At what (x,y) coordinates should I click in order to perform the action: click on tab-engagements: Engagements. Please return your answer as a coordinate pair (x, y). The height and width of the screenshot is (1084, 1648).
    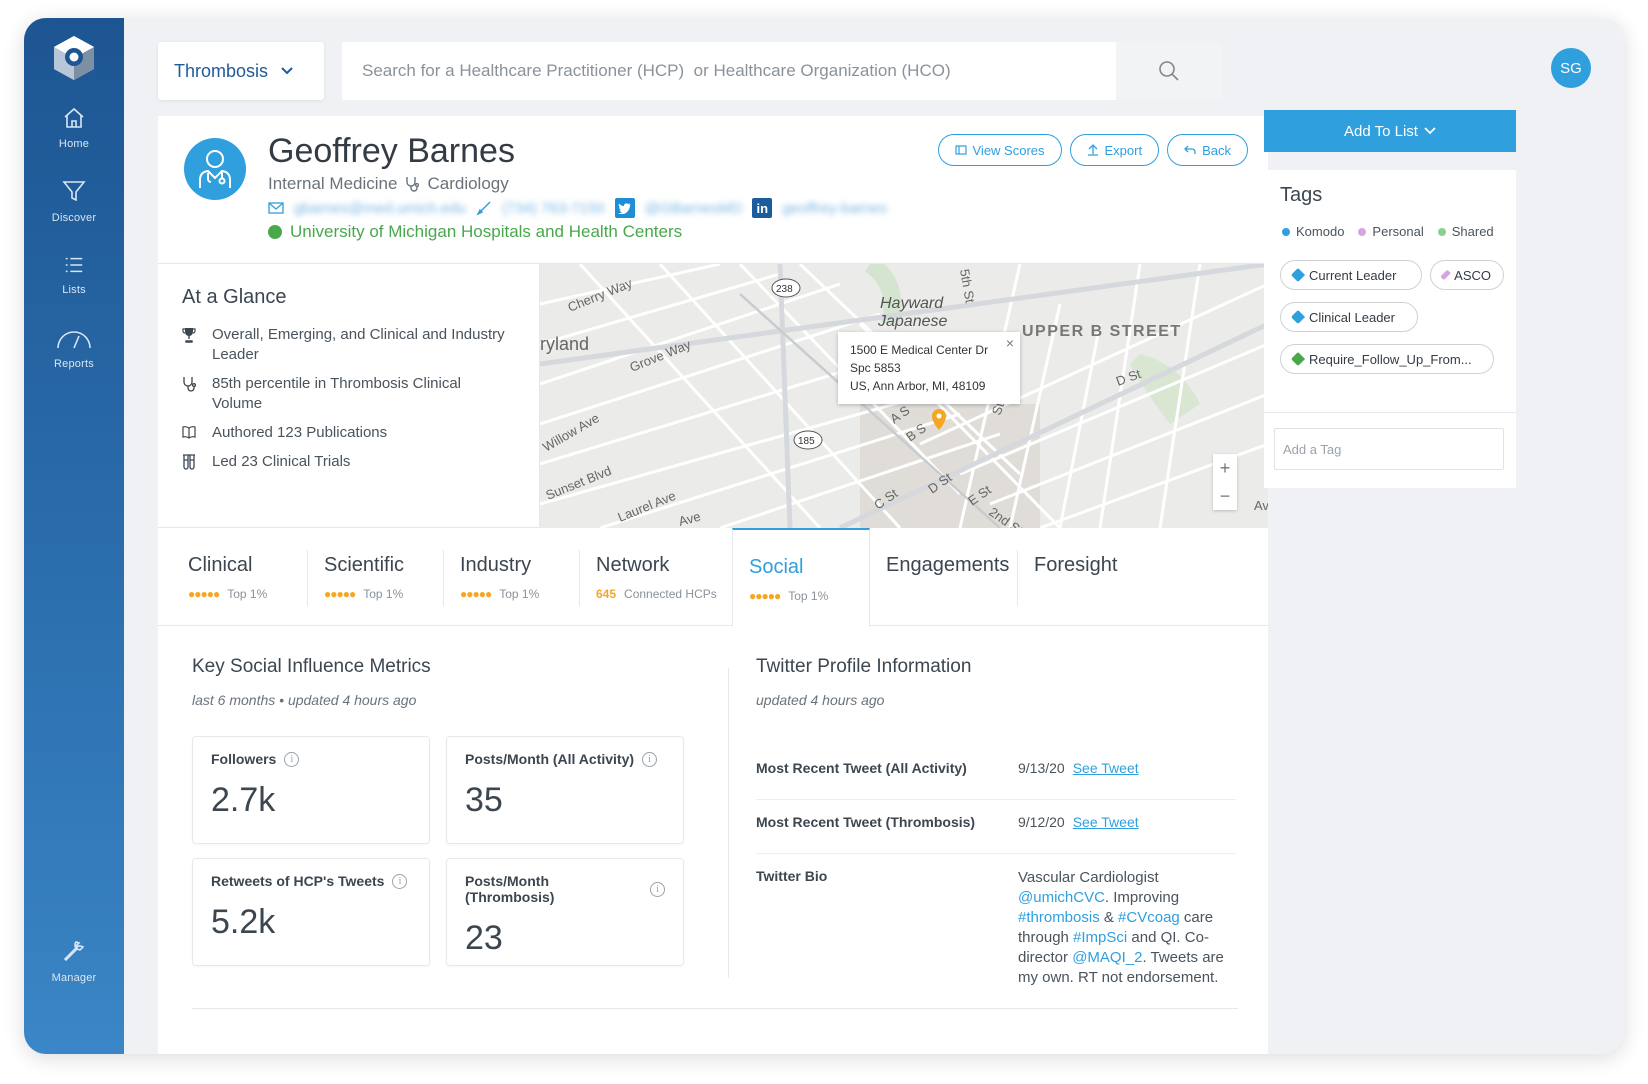
    Looking at the image, I should click on (944, 577).